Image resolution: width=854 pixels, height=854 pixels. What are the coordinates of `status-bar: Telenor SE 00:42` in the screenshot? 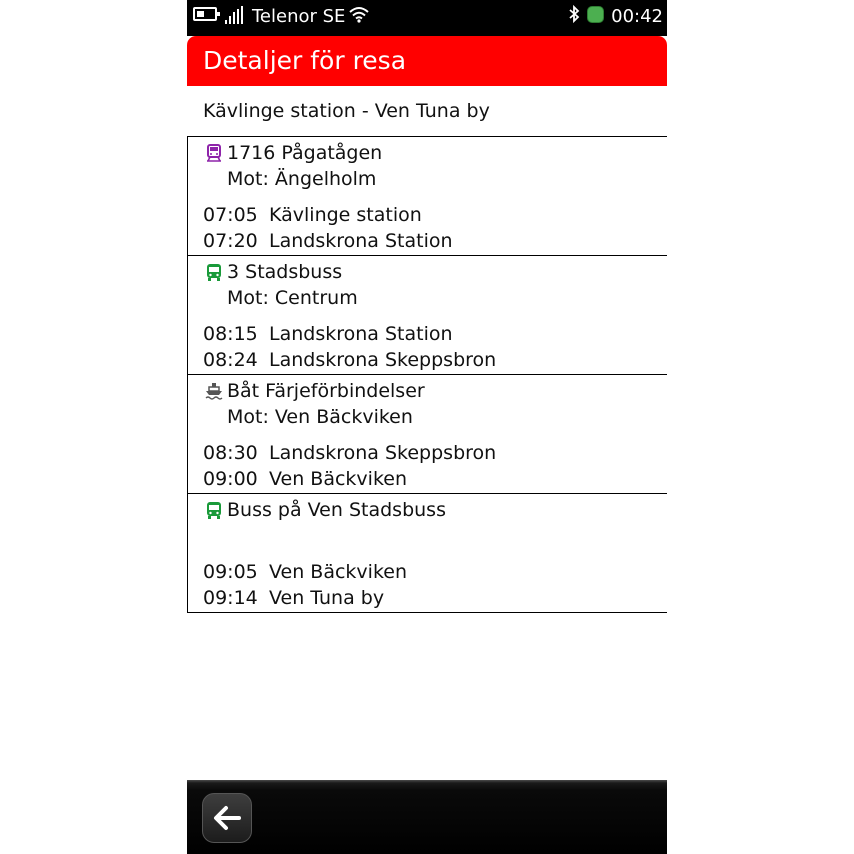 It's located at (427, 18).